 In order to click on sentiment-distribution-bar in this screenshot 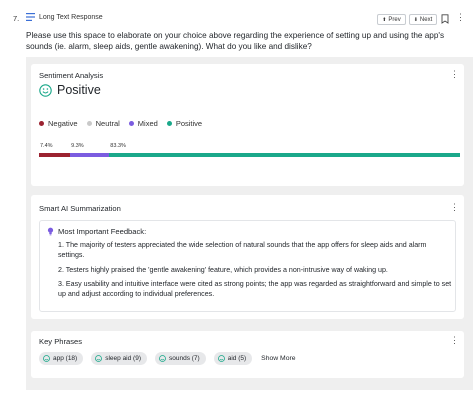, I will do `click(249, 155)`.